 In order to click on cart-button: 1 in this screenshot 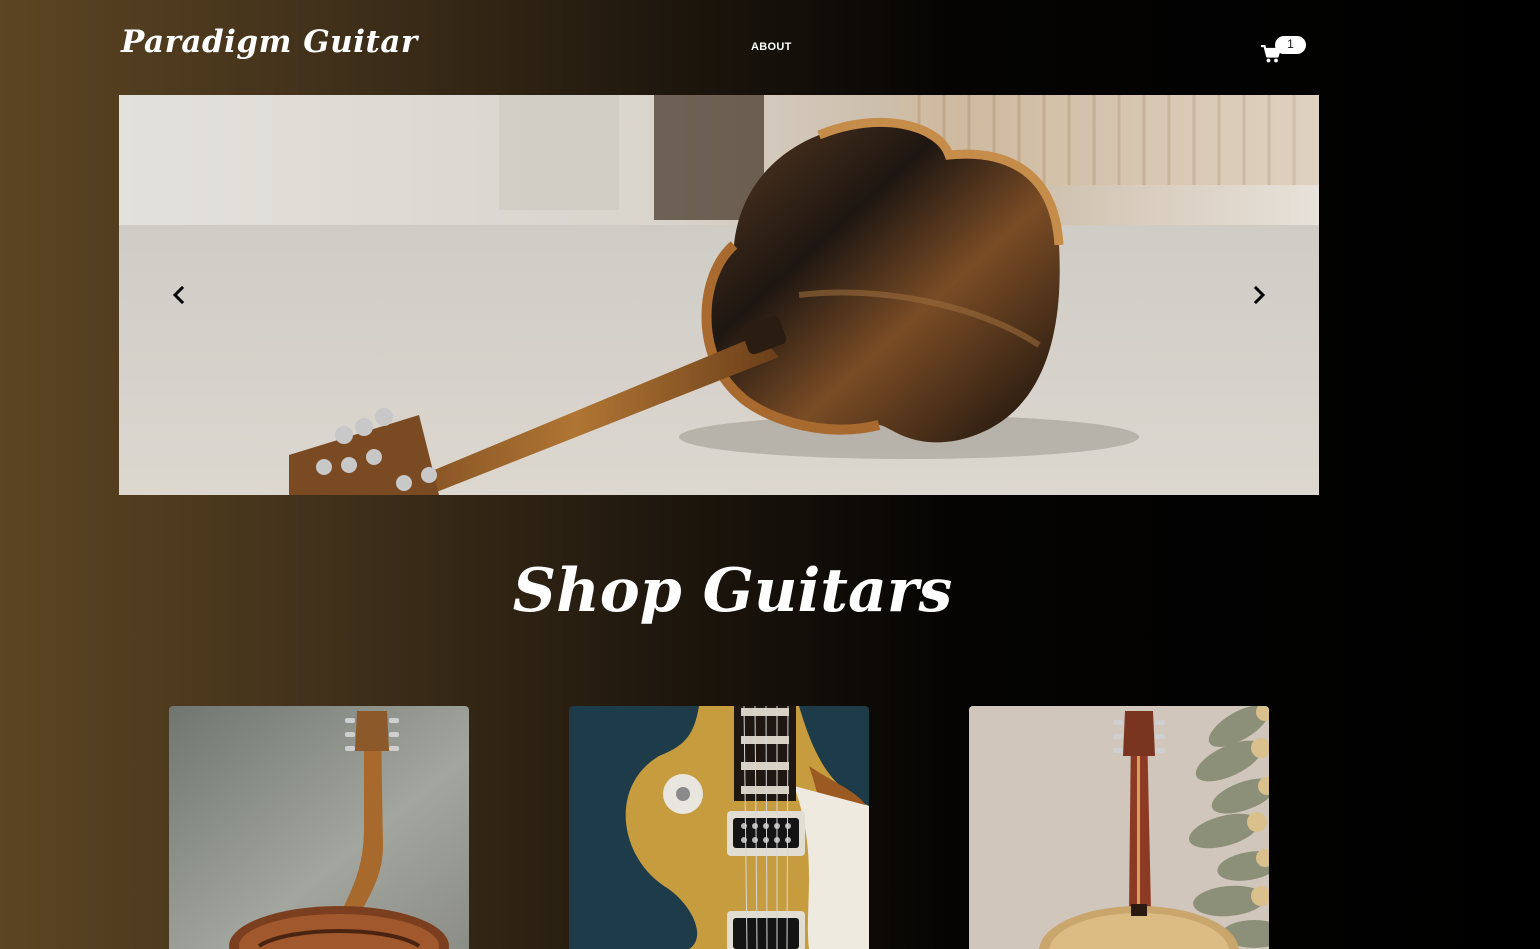, I will do `click(1284, 52)`.